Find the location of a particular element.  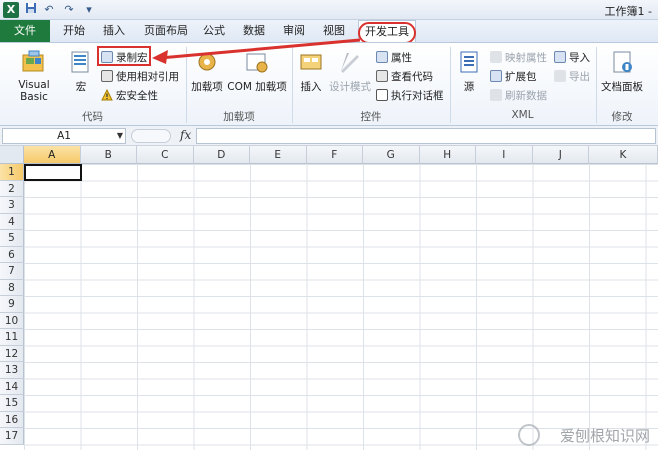

row-header-8: 8 is located at coordinates (12, 287).